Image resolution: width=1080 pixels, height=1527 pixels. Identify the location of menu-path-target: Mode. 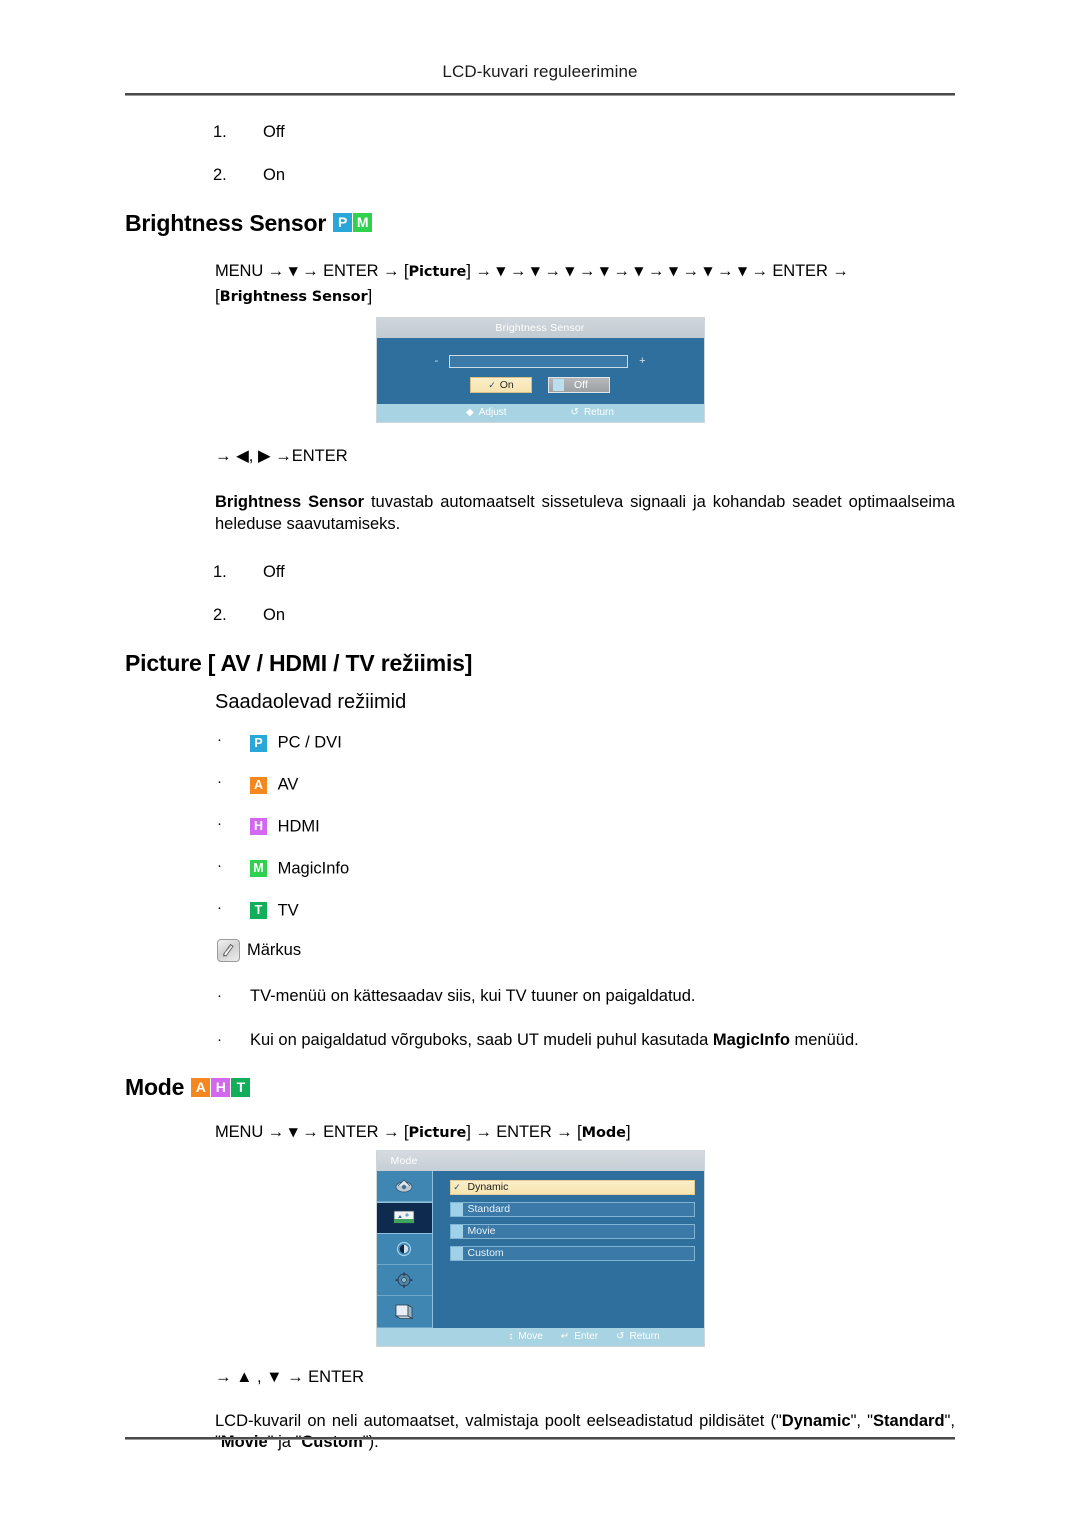
(603, 1132).